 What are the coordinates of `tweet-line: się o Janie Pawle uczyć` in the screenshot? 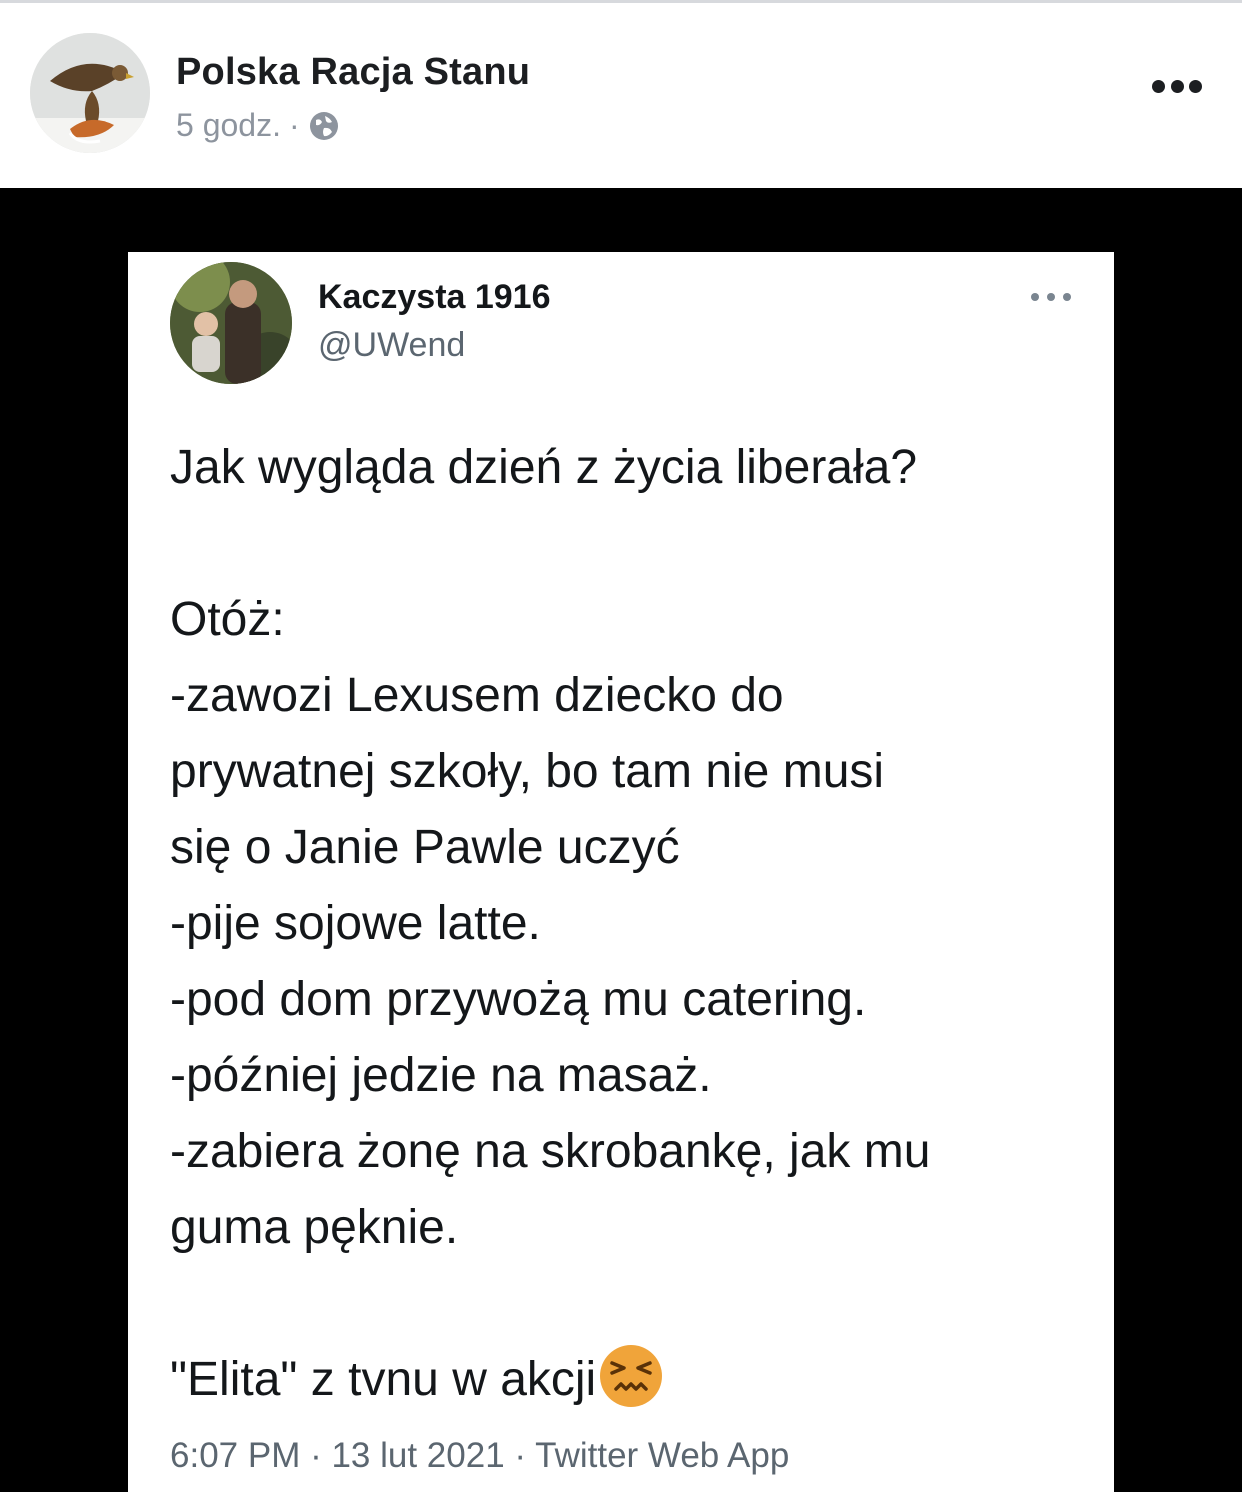 It's located at (425, 847).